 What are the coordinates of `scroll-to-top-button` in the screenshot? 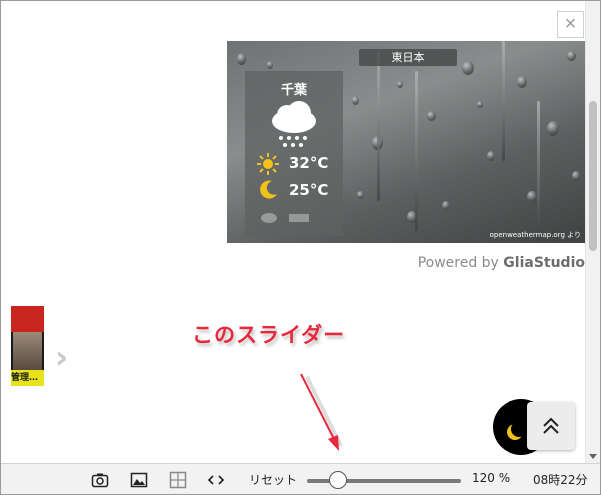 It's located at (551, 426).